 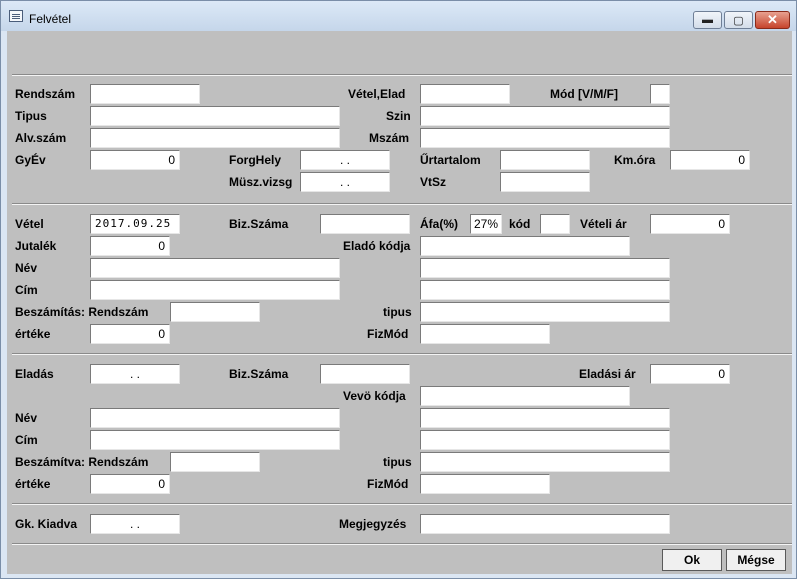 I want to click on beszamitva-tipus-field, so click(x=545, y=462).